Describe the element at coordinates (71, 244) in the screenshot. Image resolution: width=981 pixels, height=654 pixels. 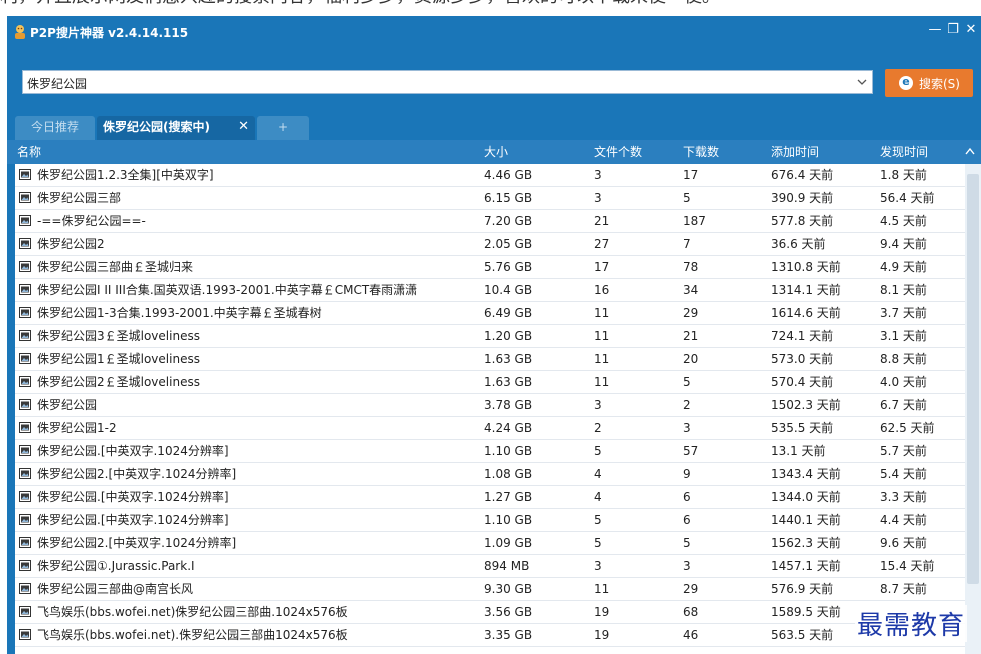
I see `cell-name: 侏罗纪公园2` at that location.